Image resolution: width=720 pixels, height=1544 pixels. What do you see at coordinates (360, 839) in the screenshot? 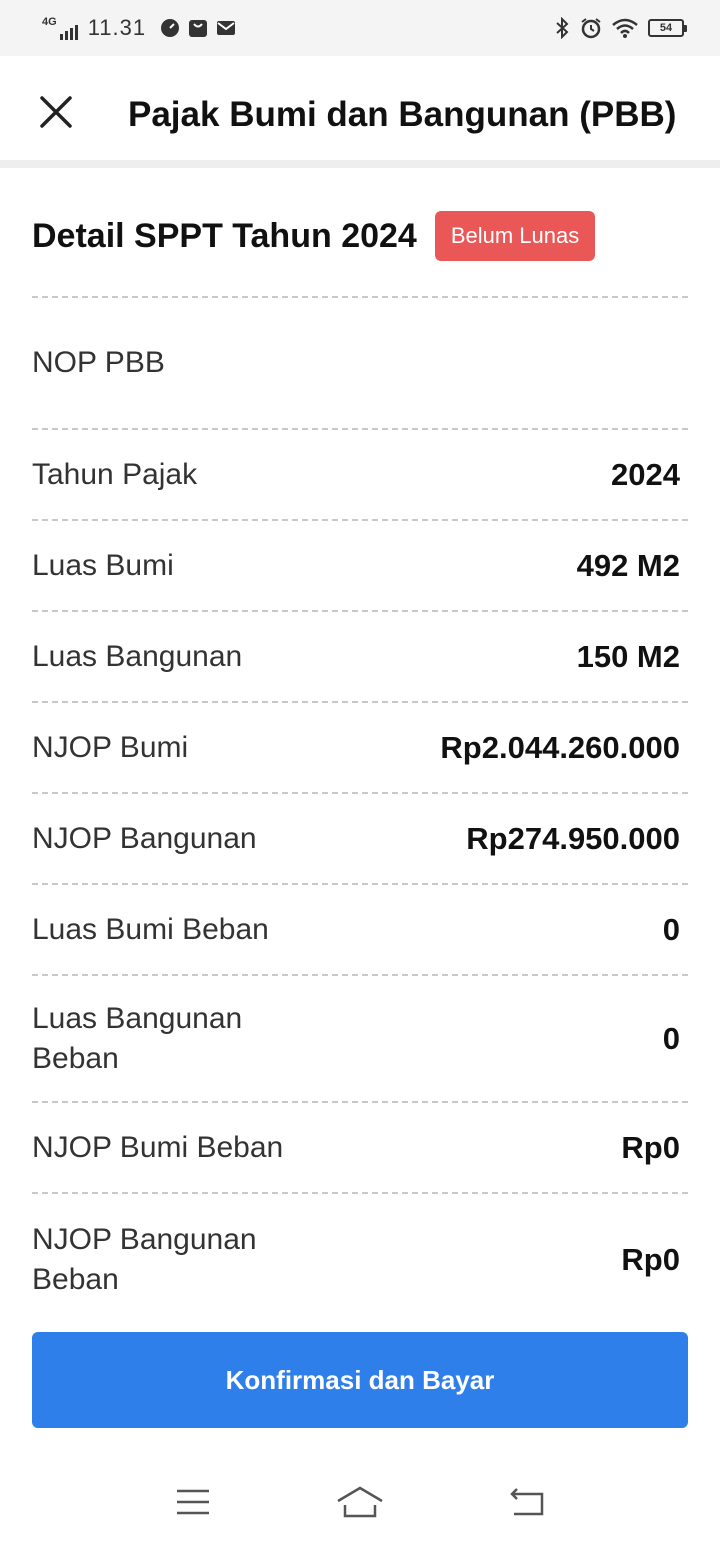
I see `detail-row-njop-bangunan: NJOP Bangunan Rp274.950.000` at bounding box center [360, 839].